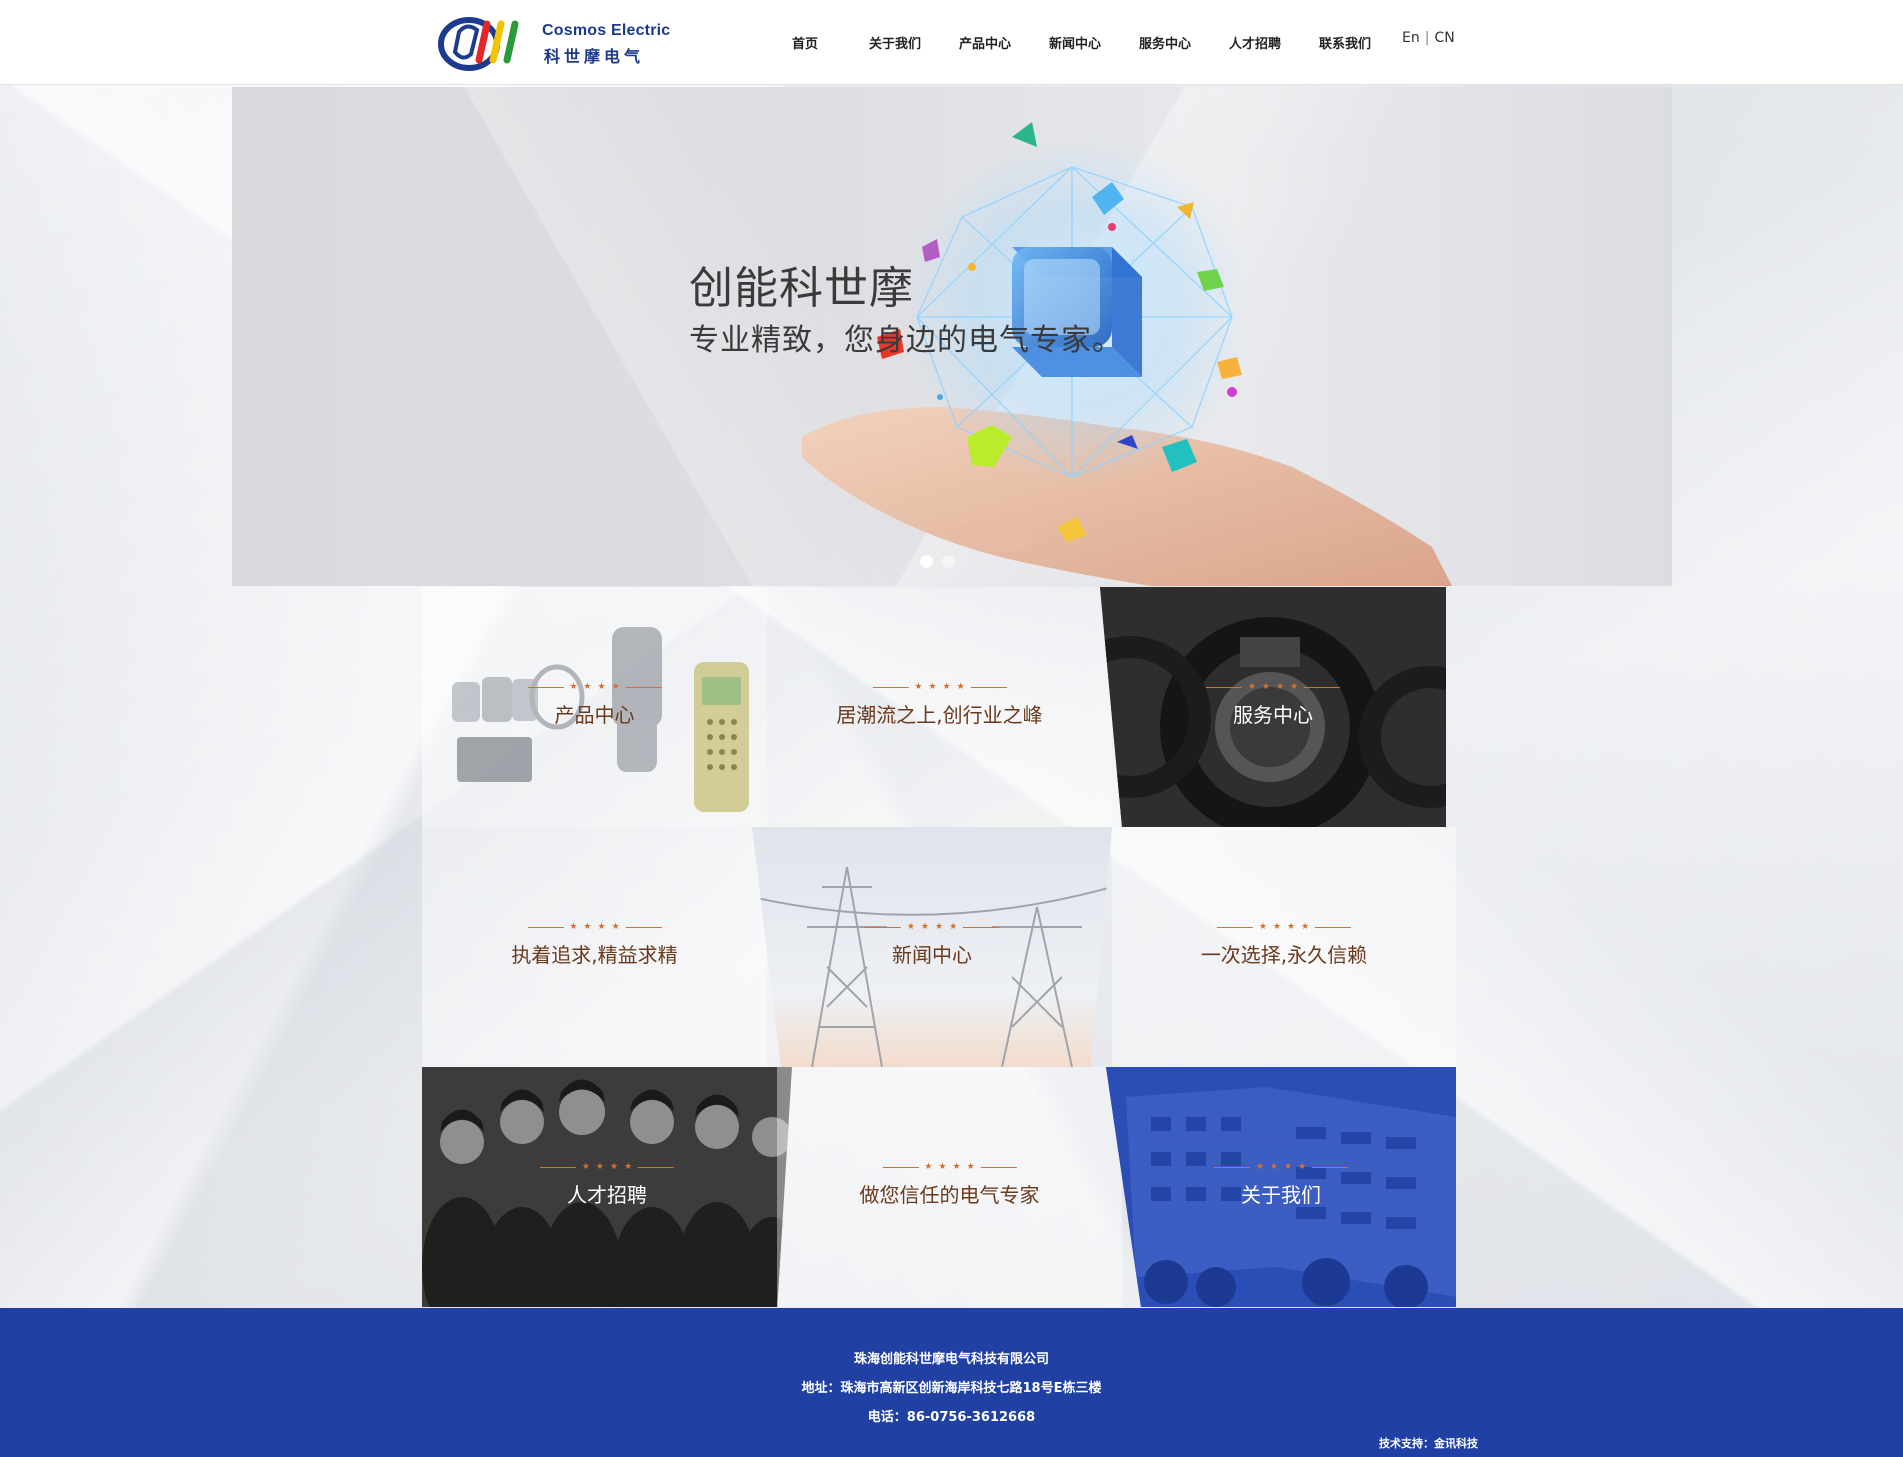 Image resolution: width=1903 pixels, height=1457 pixels. What do you see at coordinates (594, 715) in the screenshot?
I see `tile-label: 产品中心` at bounding box center [594, 715].